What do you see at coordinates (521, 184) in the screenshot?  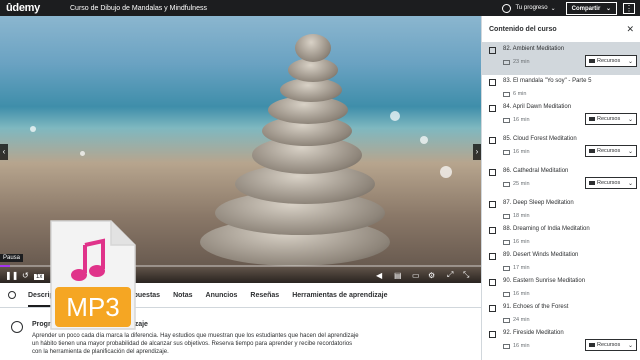 I see `lesson-duration-text: 25 min` at bounding box center [521, 184].